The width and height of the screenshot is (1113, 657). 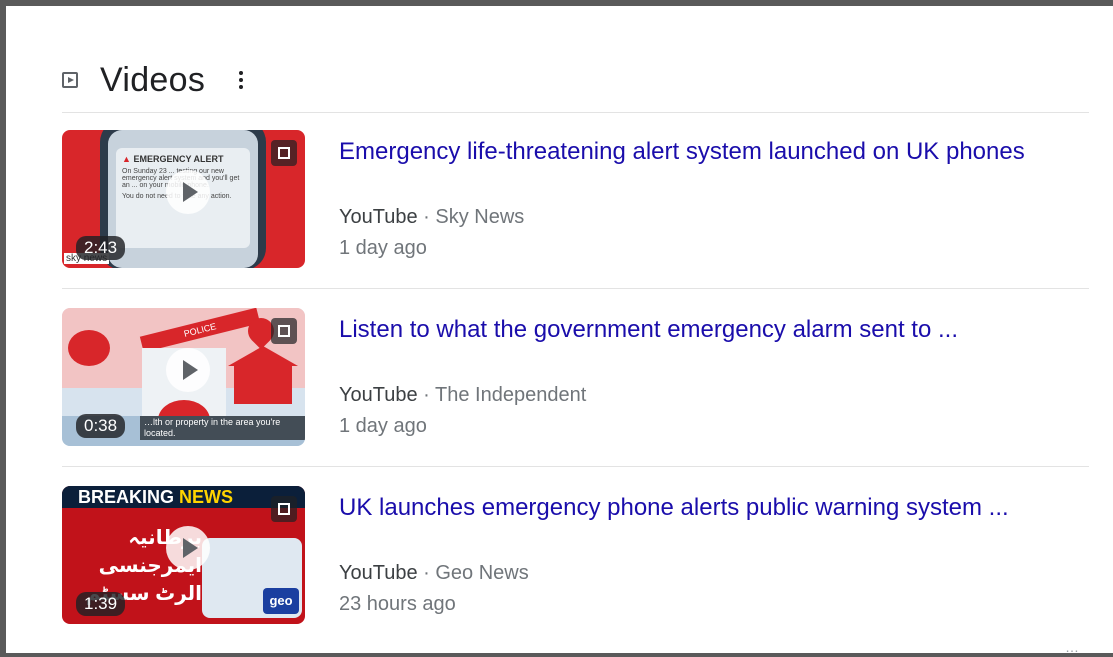 What do you see at coordinates (101, 426) in the screenshot?
I see `duration-badge: 0:38` at bounding box center [101, 426].